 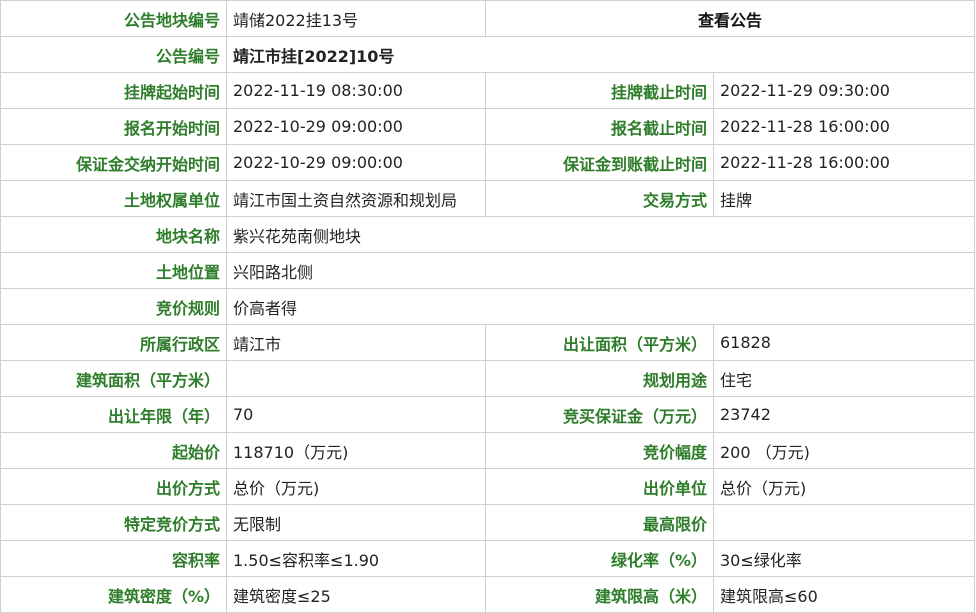 I want to click on label-parcel-name: 地块名称, so click(x=113, y=234).